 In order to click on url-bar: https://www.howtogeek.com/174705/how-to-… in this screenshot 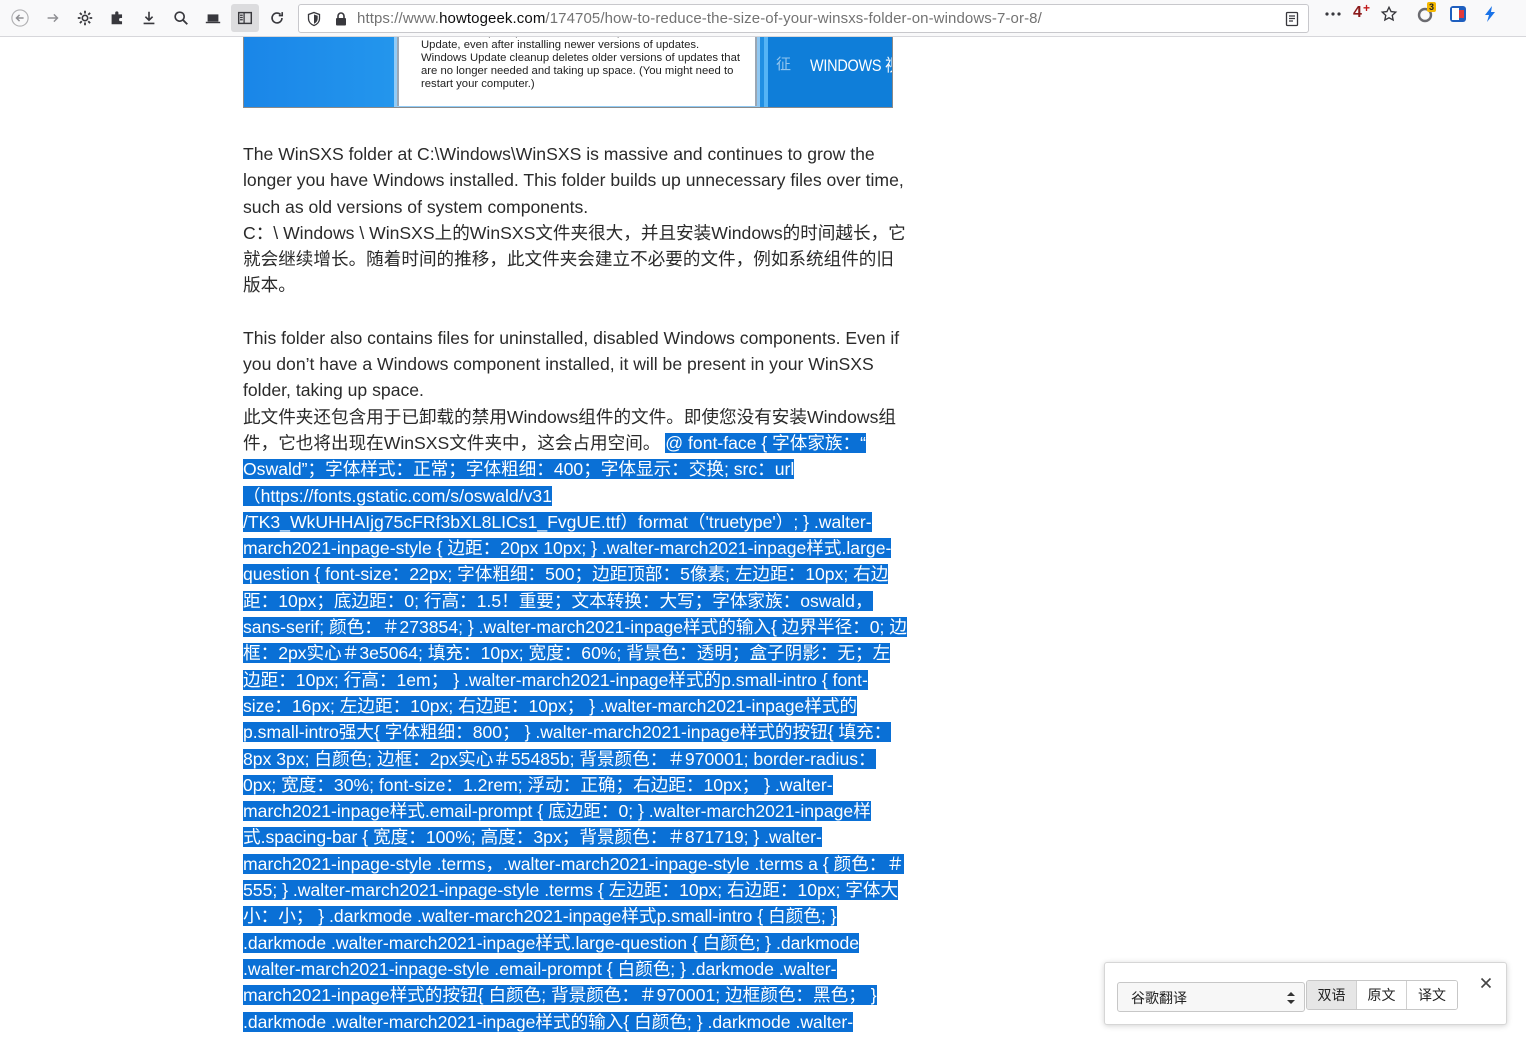, I will do `click(803, 18)`.